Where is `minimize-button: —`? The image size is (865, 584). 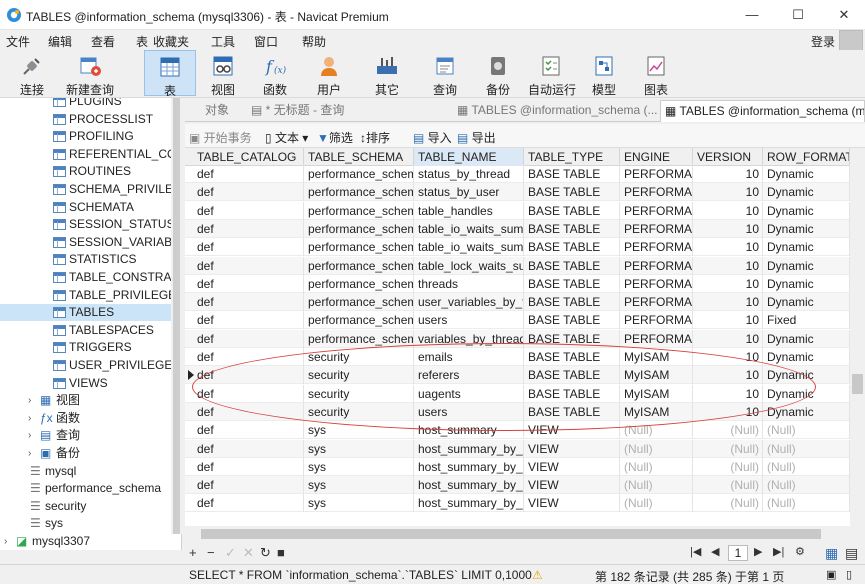 minimize-button: — is located at coordinates (752, 15).